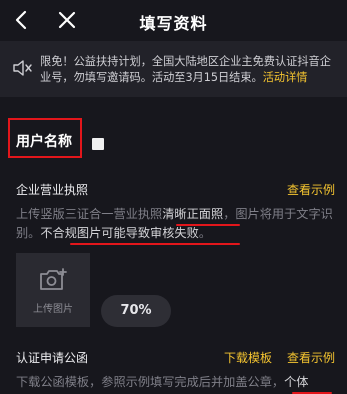 The height and width of the screenshot is (394, 347). I want to click on username-label: 用户名称, so click(44, 142).